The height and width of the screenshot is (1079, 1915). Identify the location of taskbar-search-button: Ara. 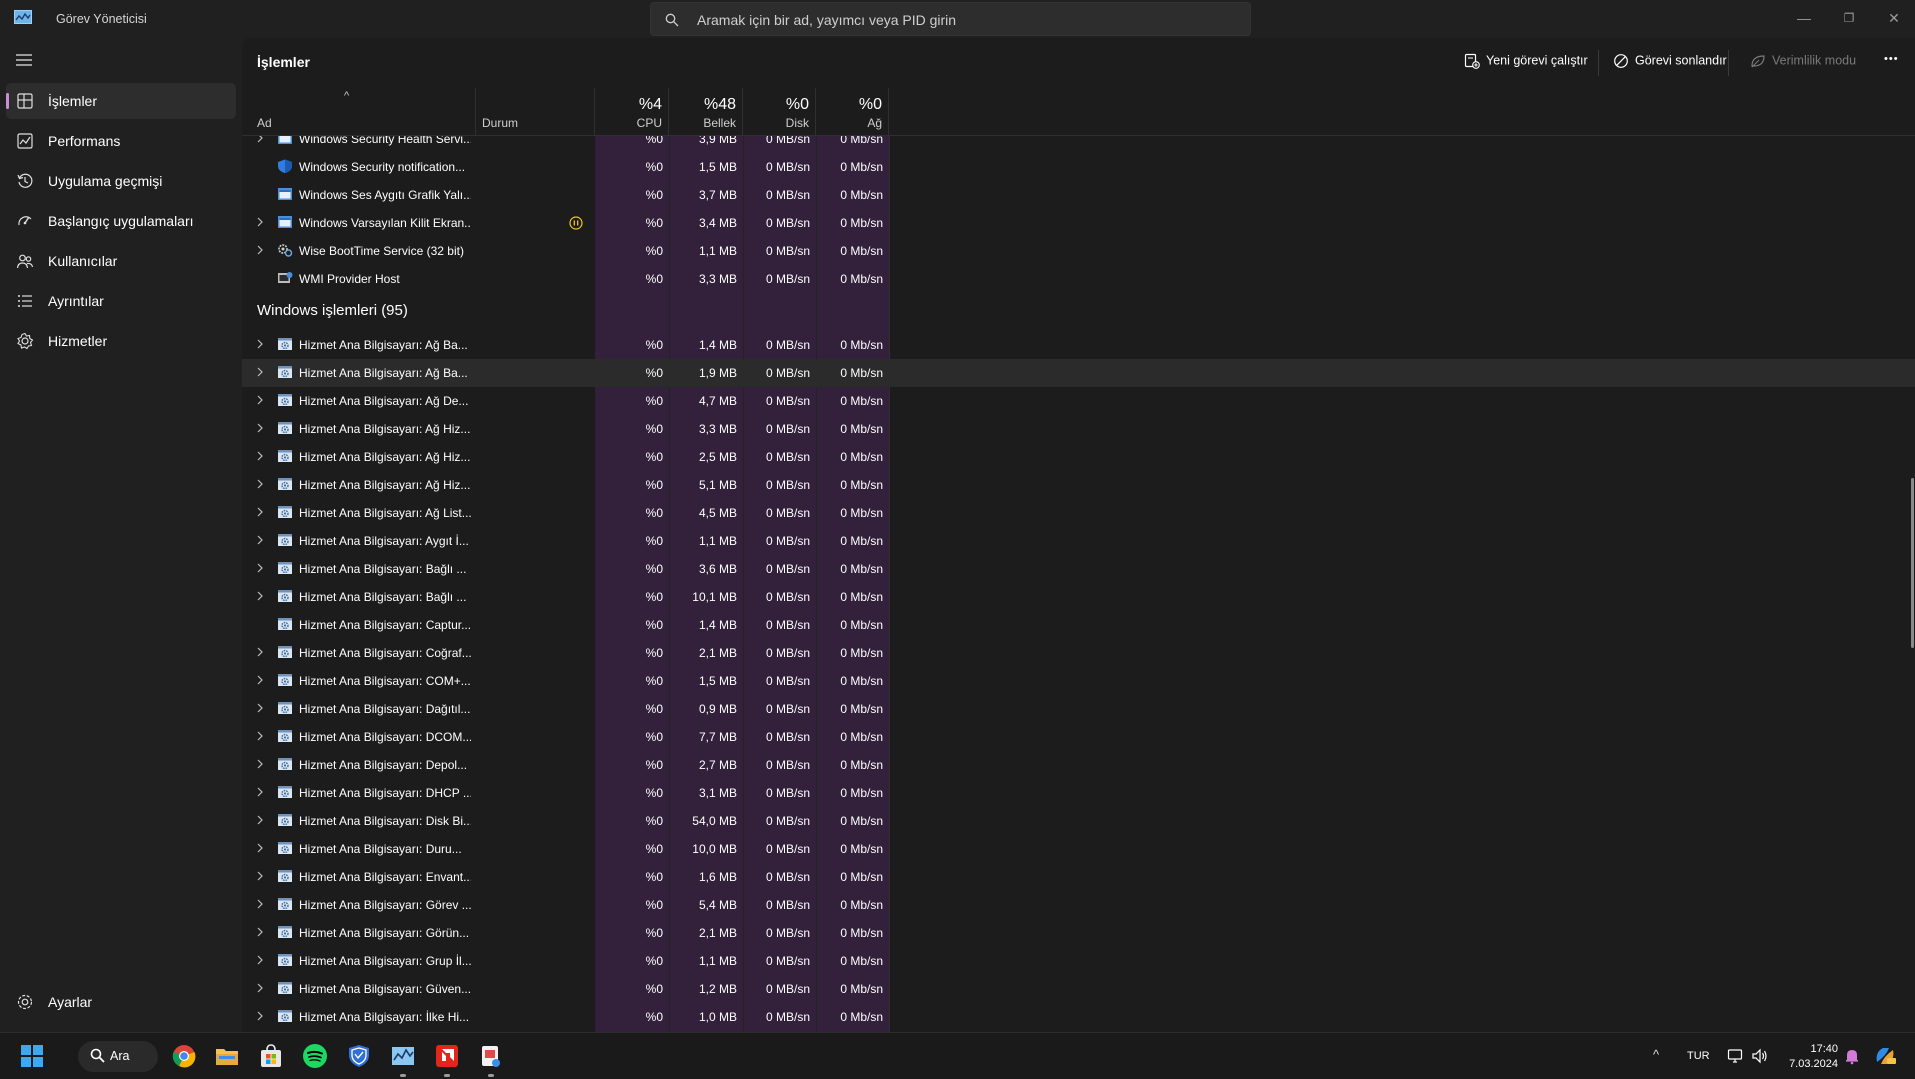
(118, 1056).